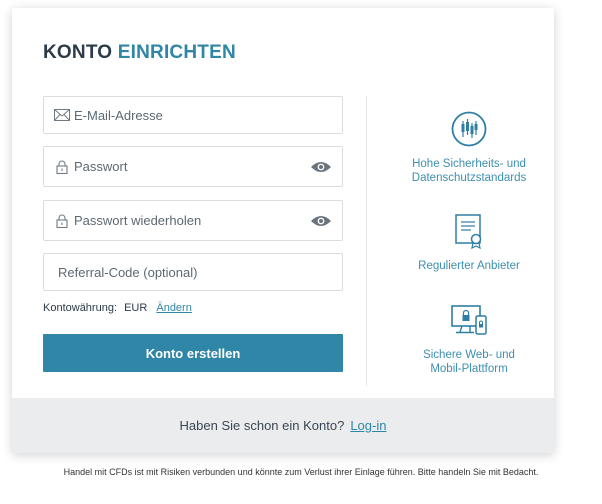 This screenshot has width=602, height=504. I want to click on password-field, so click(193, 166).